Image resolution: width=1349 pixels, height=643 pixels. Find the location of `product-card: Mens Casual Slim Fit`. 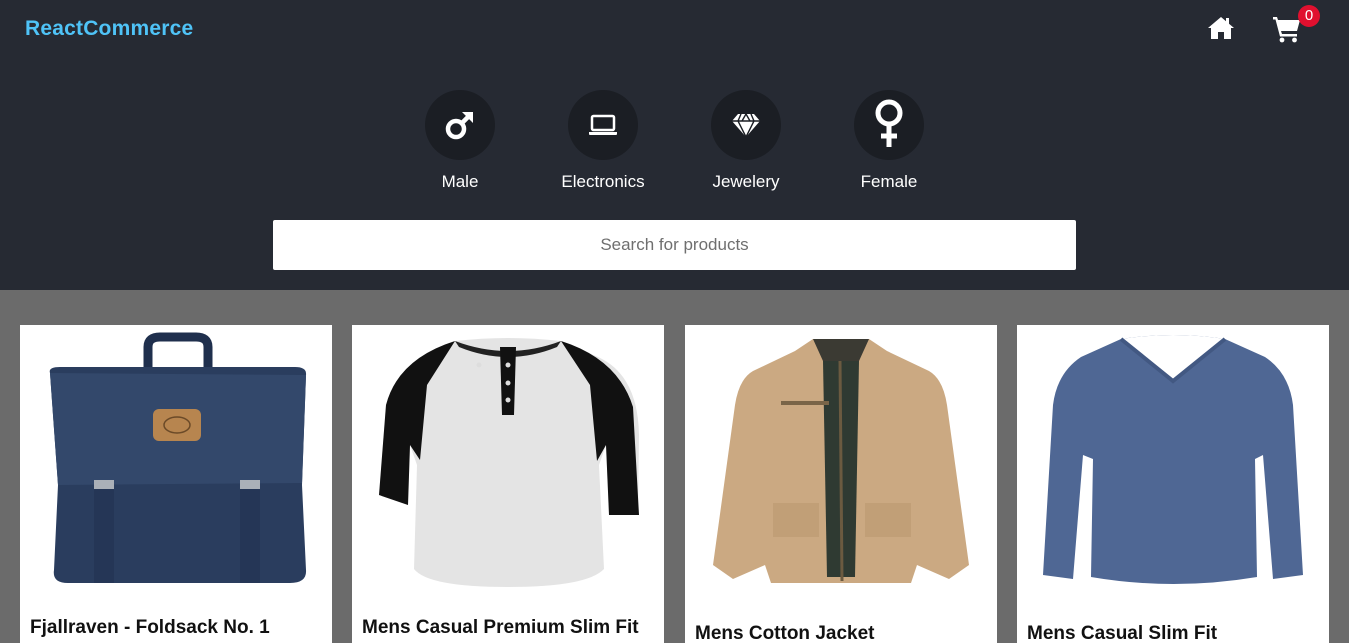

product-card: Mens Casual Slim Fit is located at coordinates (1173, 484).